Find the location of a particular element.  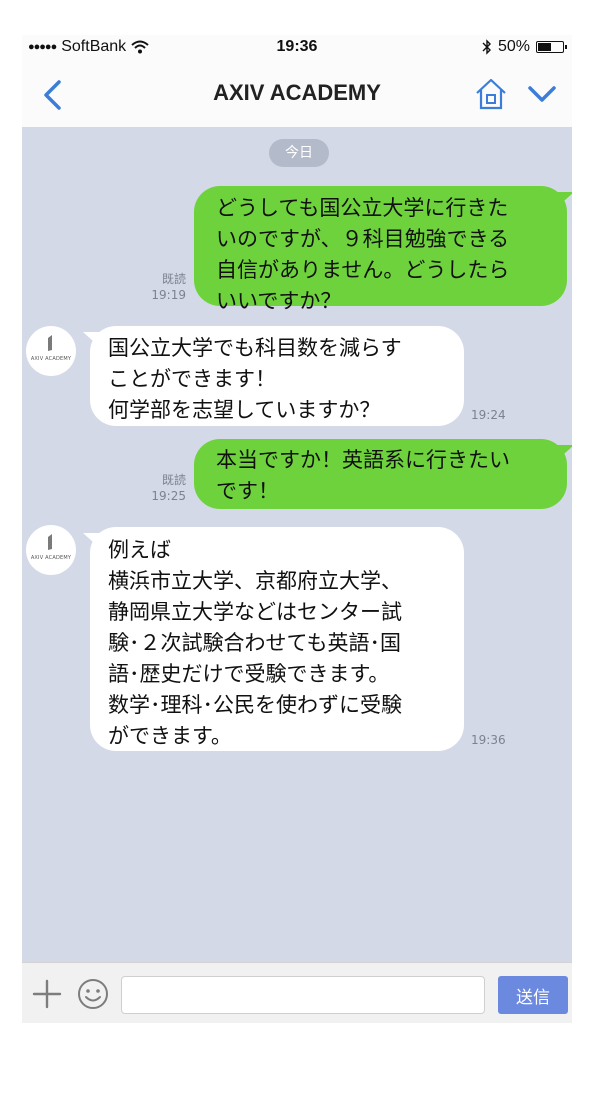

message-time: 19:36 is located at coordinates (488, 740).